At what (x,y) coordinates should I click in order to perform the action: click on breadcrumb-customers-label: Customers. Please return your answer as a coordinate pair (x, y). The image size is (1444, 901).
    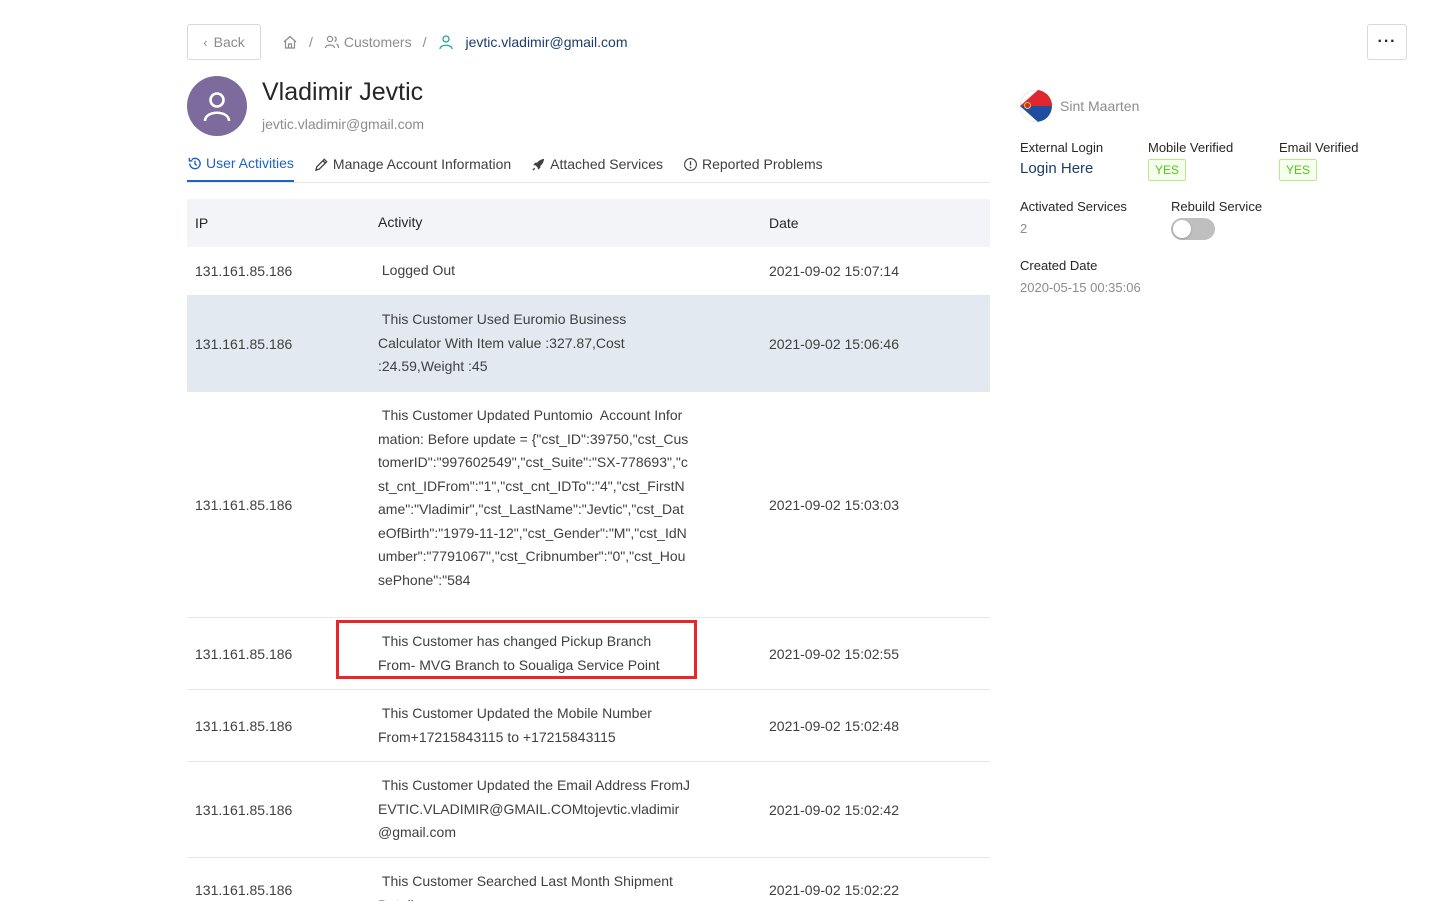
    Looking at the image, I should click on (377, 42).